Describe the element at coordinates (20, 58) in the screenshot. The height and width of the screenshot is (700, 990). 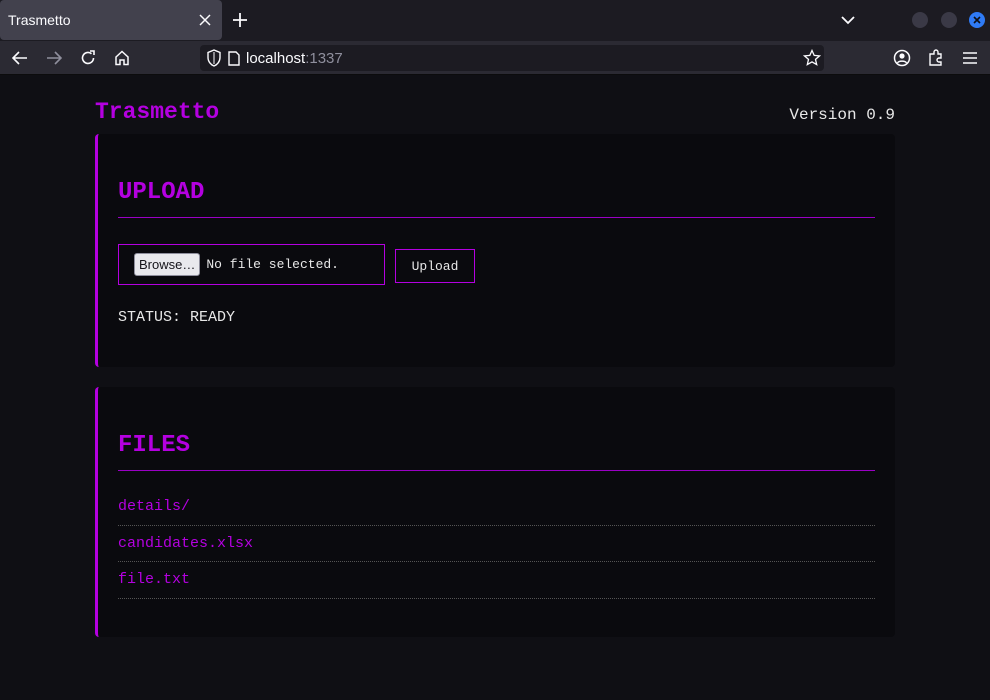
I see `back-arrow-icon` at that location.